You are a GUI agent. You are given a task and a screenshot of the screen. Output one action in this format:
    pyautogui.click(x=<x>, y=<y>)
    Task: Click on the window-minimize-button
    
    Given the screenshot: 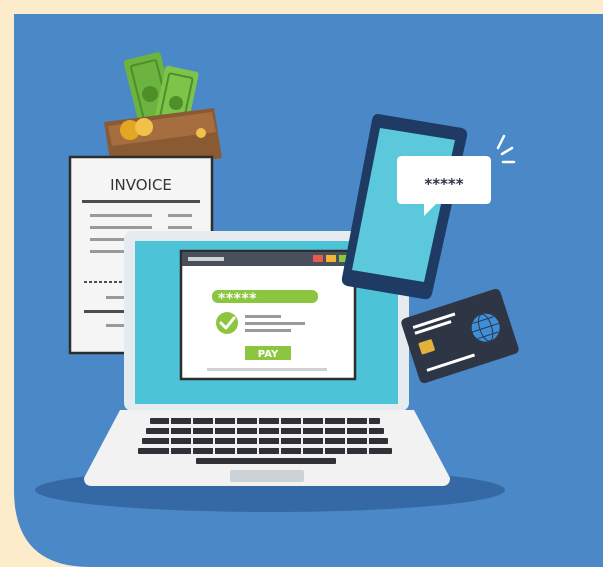 What is the action you would take?
    pyautogui.click(x=331, y=258)
    